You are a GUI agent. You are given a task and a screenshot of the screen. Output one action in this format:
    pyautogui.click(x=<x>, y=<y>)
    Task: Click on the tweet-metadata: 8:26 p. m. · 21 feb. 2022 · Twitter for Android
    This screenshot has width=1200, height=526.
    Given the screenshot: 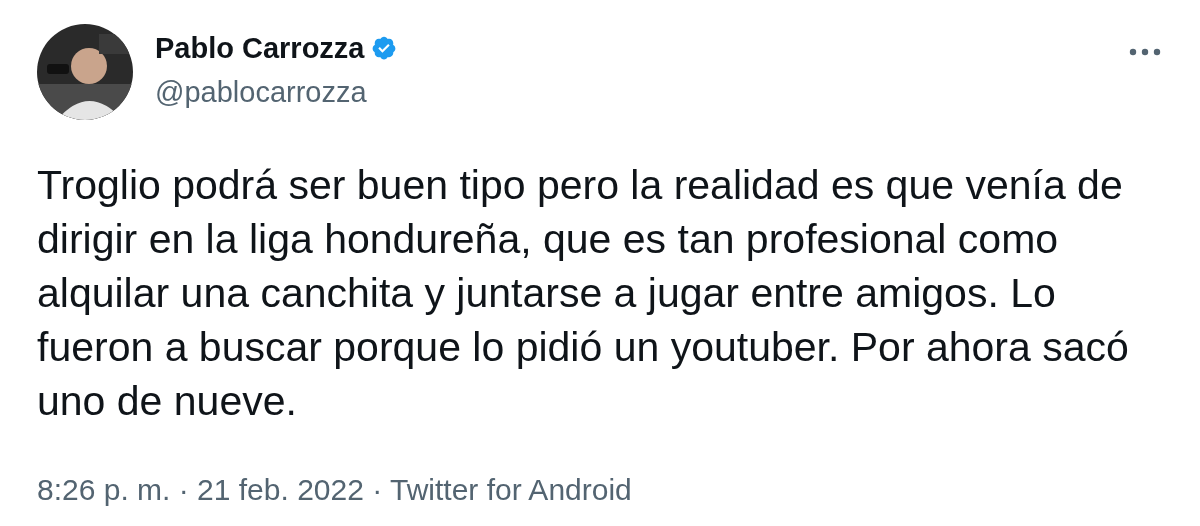 What is the action you would take?
    pyautogui.click(x=335, y=490)
    